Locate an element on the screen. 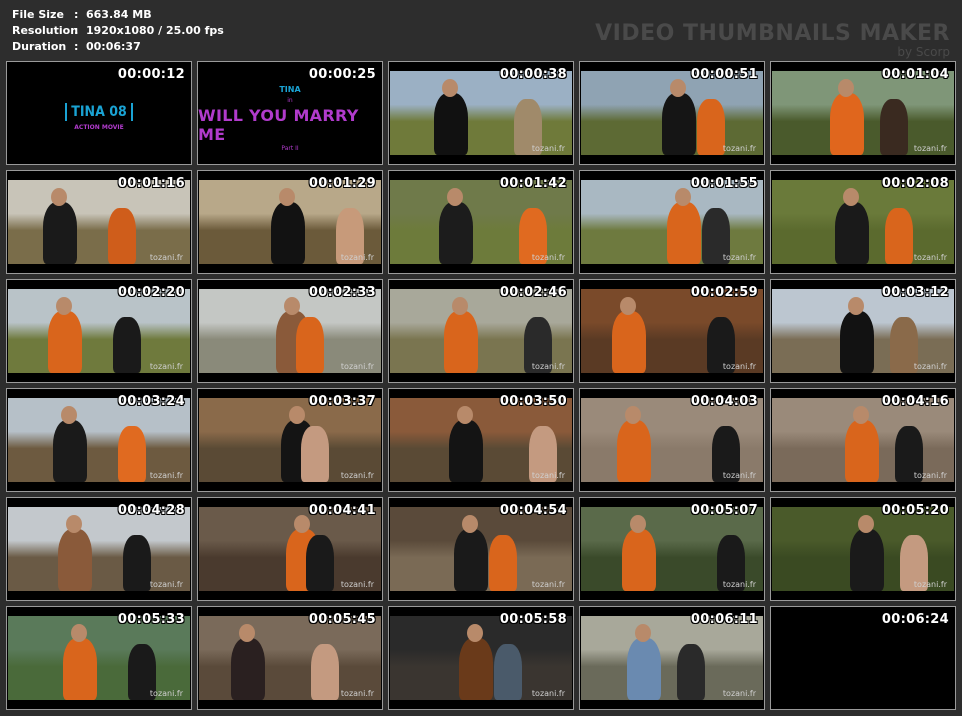 Image resolution: width=962 pixels, height=716 pixels. video-thumbnail: 00:01:16 tozani.fr is located at coordinates (99, 222).